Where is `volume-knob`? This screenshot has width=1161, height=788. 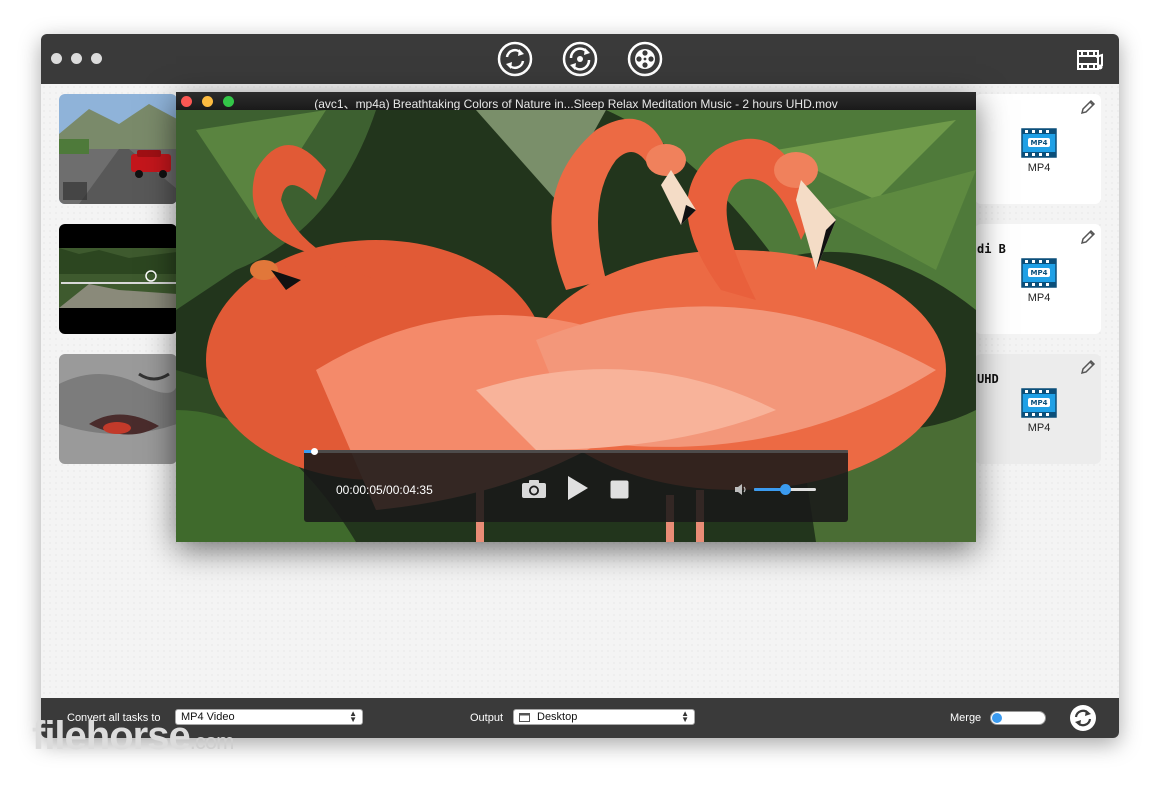 volume-knob is located at coordinates (785, 489).